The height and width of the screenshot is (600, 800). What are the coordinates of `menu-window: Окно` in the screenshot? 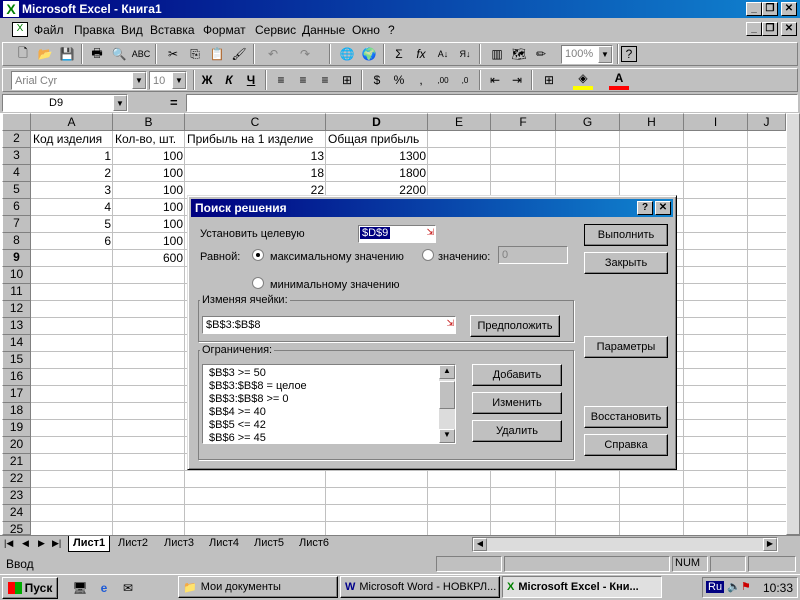 It's located at (366, 30).